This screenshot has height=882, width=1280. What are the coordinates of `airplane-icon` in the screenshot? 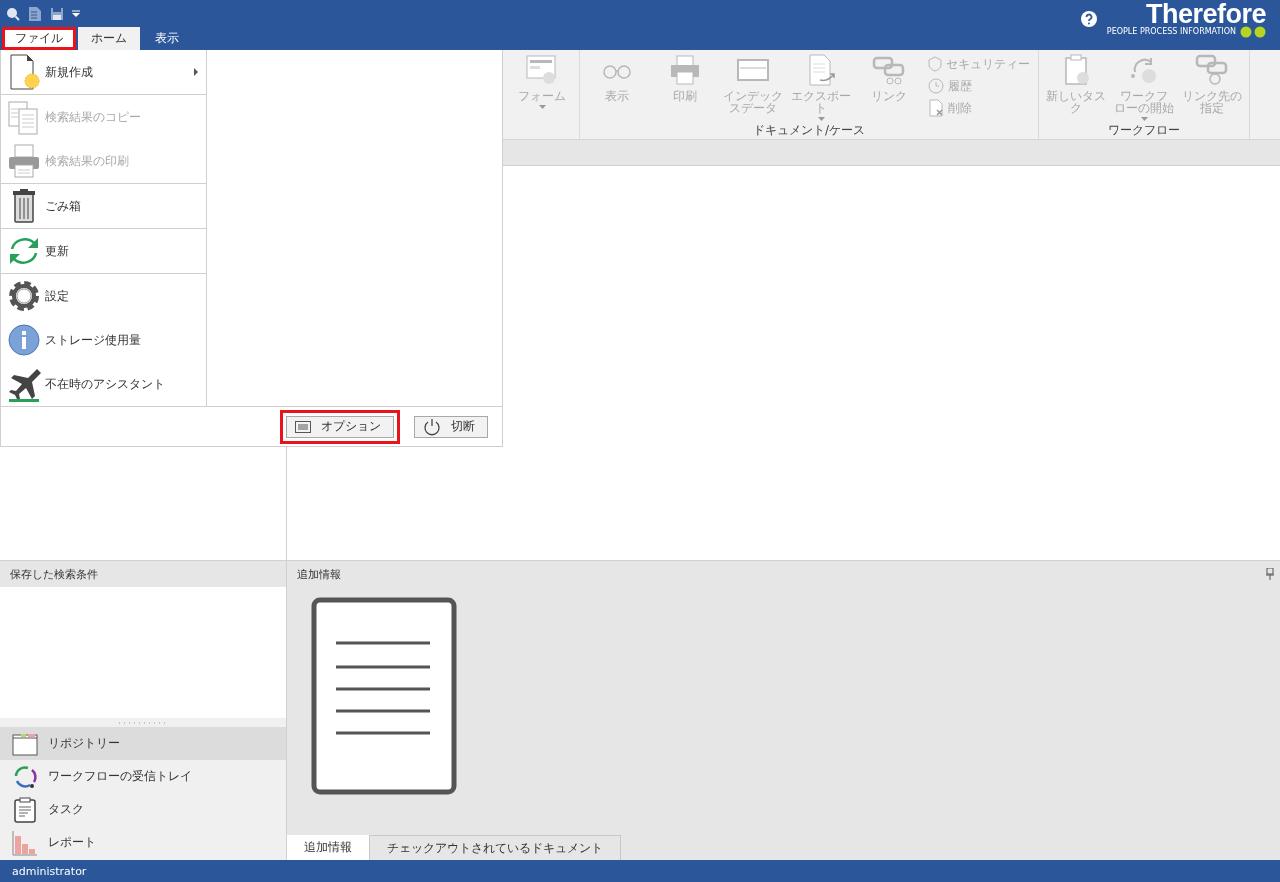 It's located at (24, 384).